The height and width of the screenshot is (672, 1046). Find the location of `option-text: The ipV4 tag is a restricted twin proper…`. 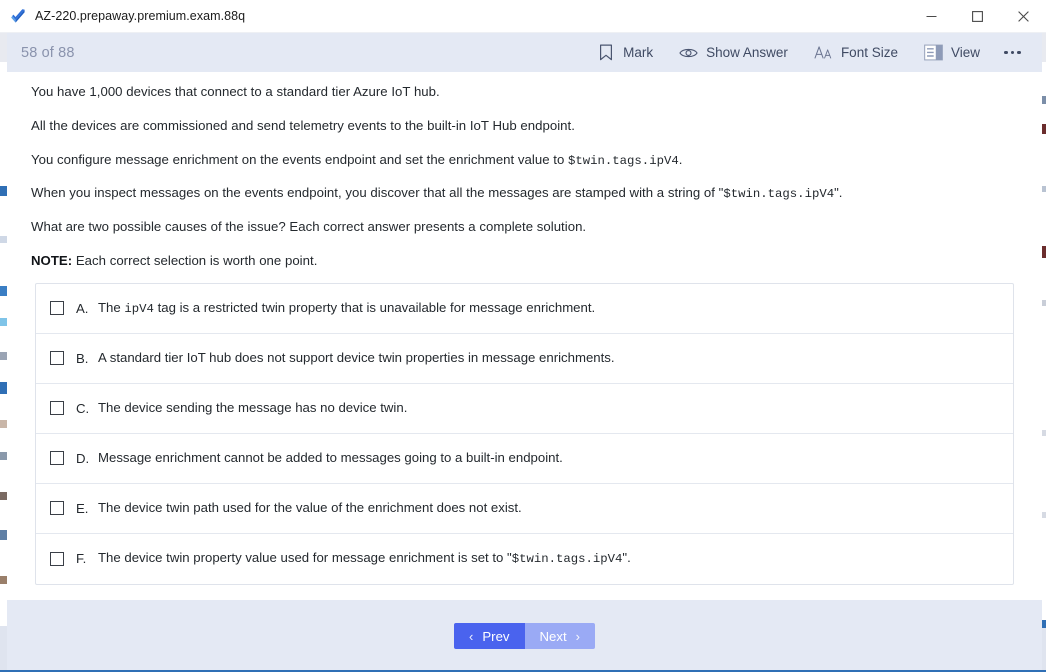

option-text: The ipV4 tag is a restricted twin proper… is located at coordinates (347, 307).